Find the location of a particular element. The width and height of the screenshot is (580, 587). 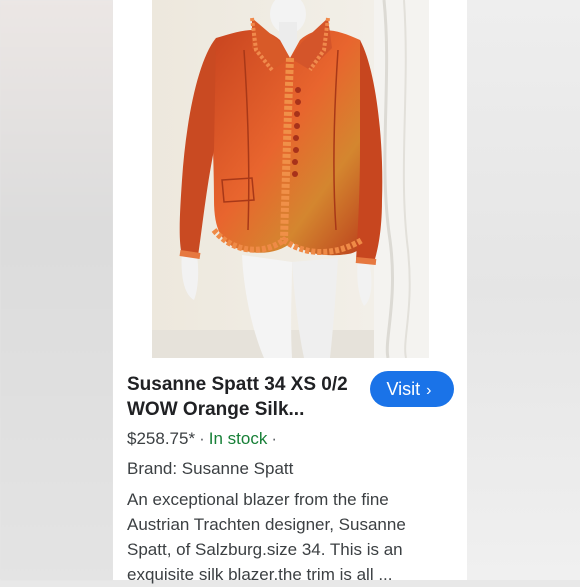

stock-status: In stock is located at coordinates (238, 438).